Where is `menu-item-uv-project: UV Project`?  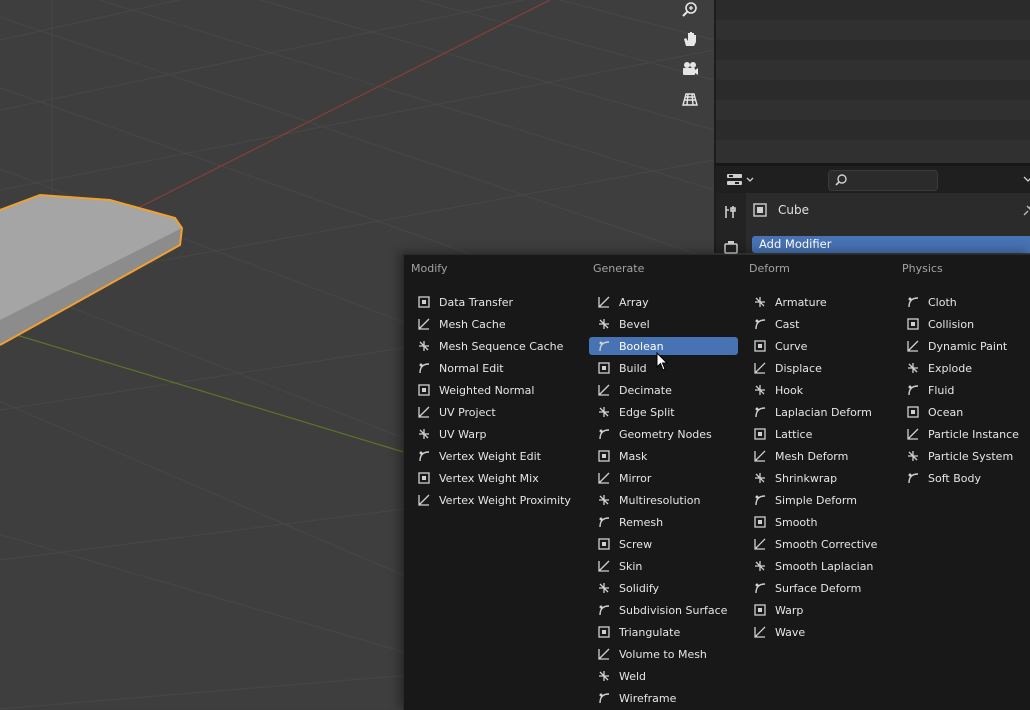 menu-item-uv-project: UV Project is located at coordinates (496, 412).